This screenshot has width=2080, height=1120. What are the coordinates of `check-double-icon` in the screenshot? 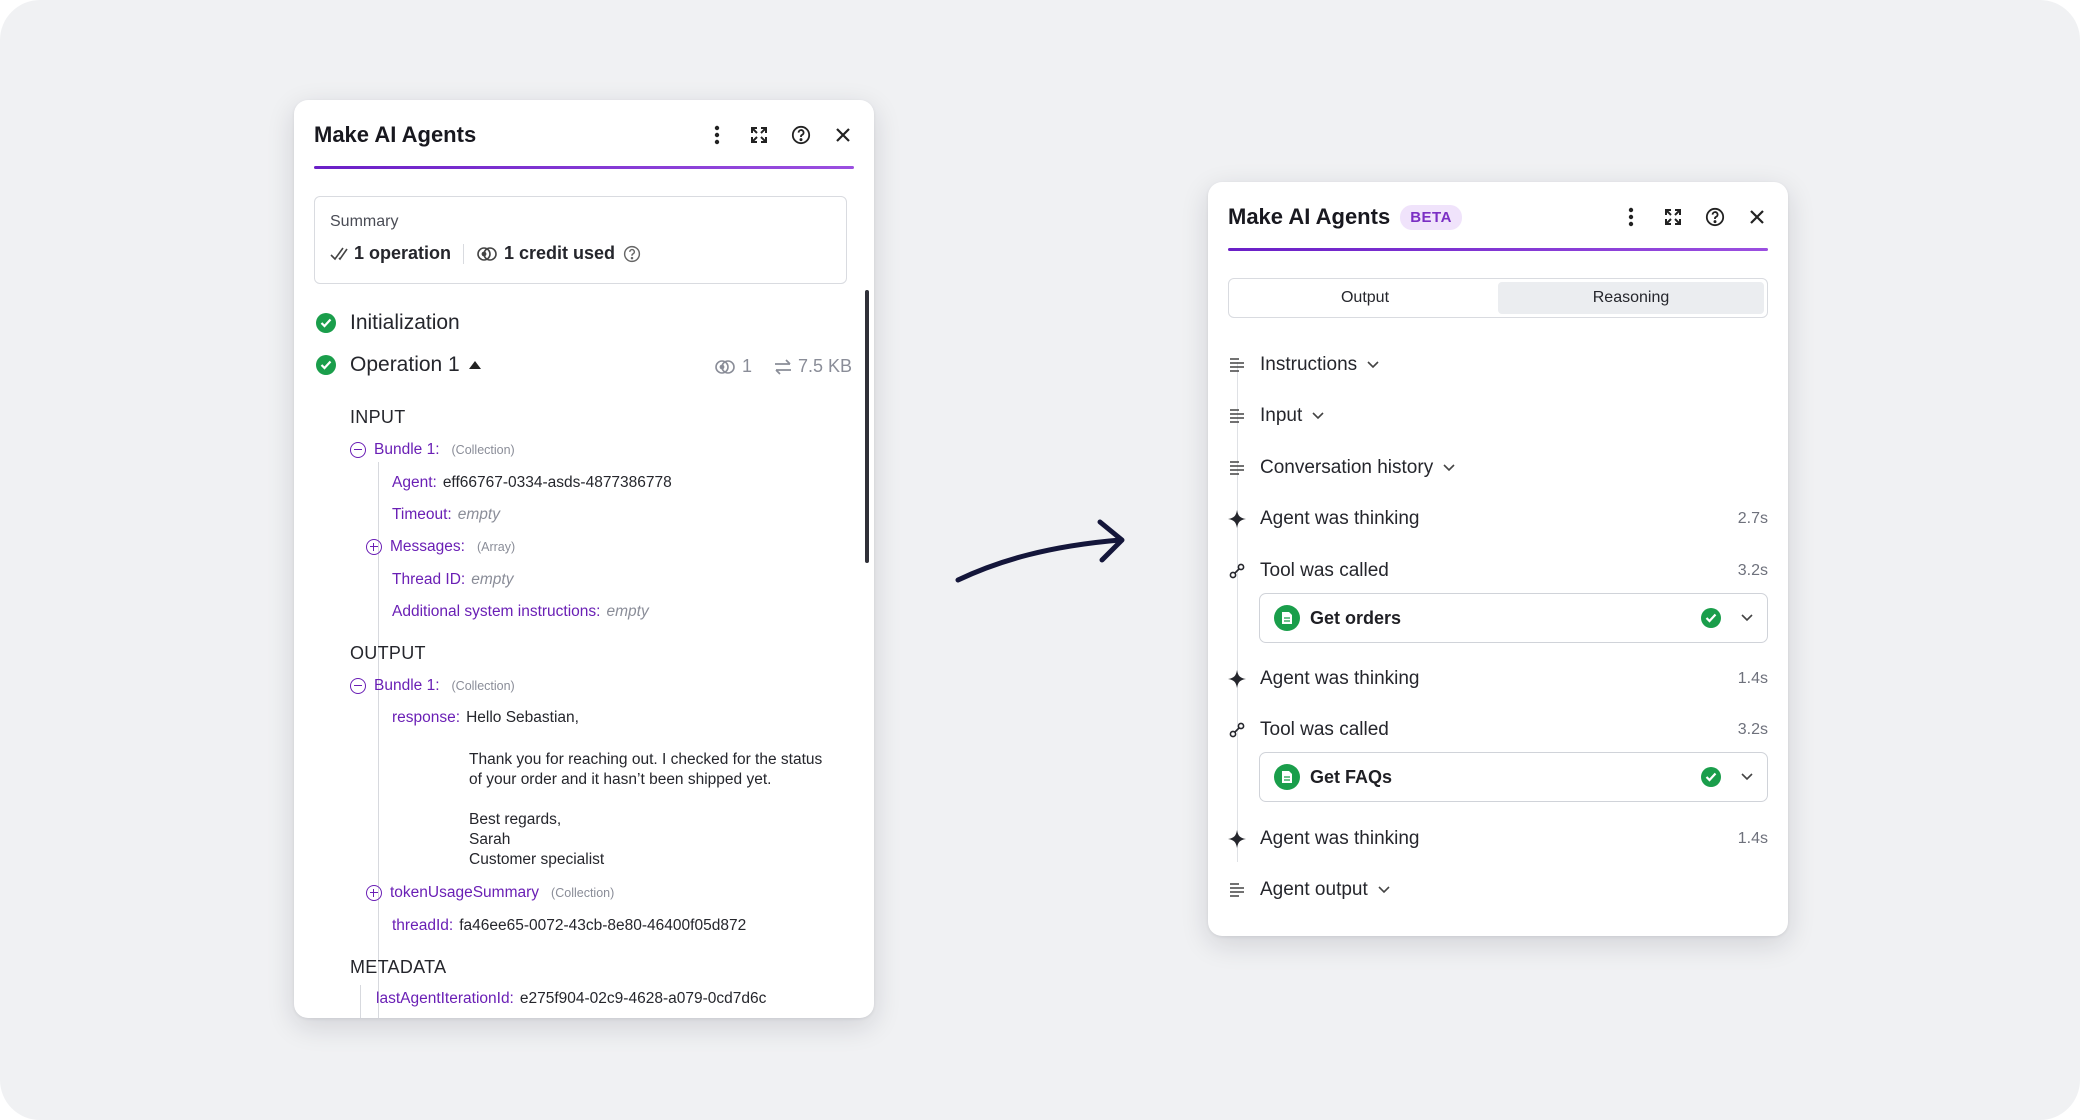 It's located at (339, 254).